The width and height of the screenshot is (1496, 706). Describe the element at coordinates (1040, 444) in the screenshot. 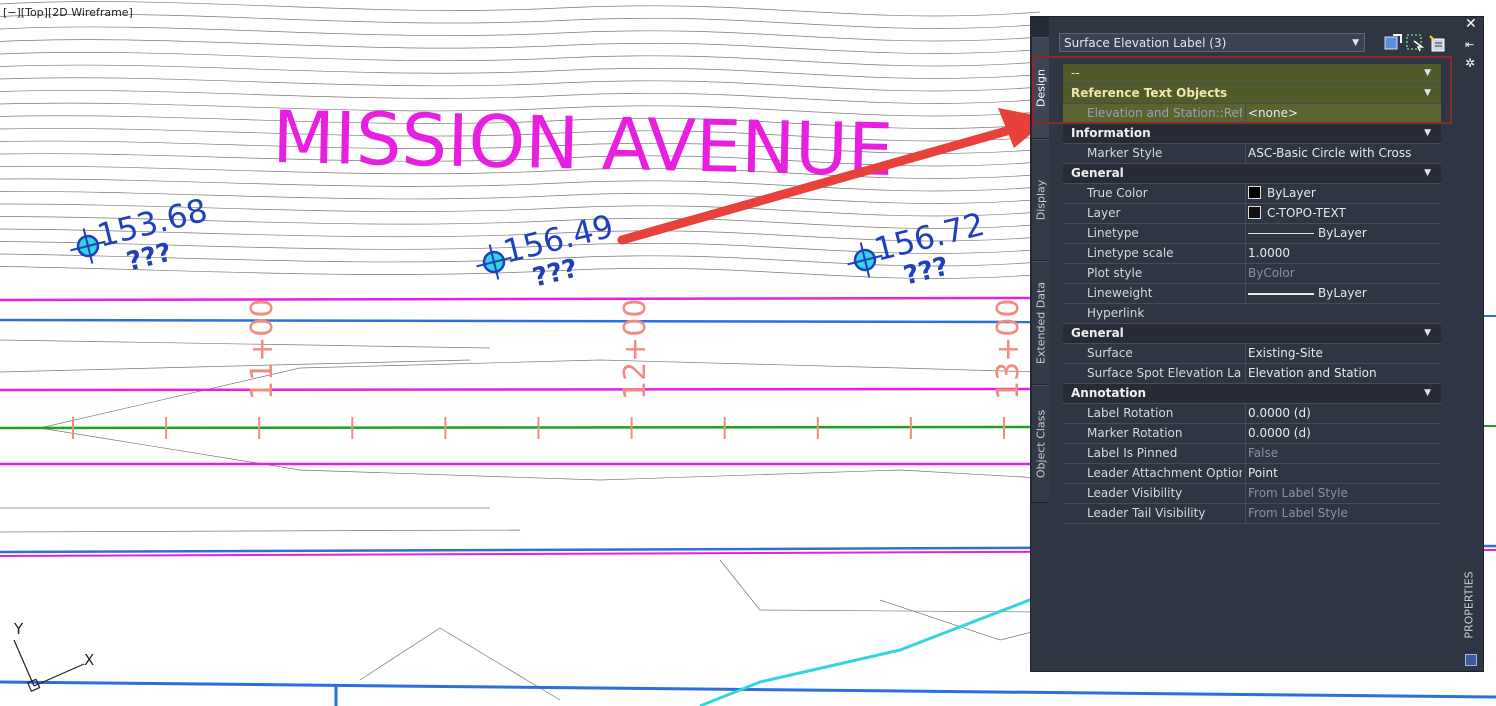

I see `tab-object-class: Object Class` at that location.